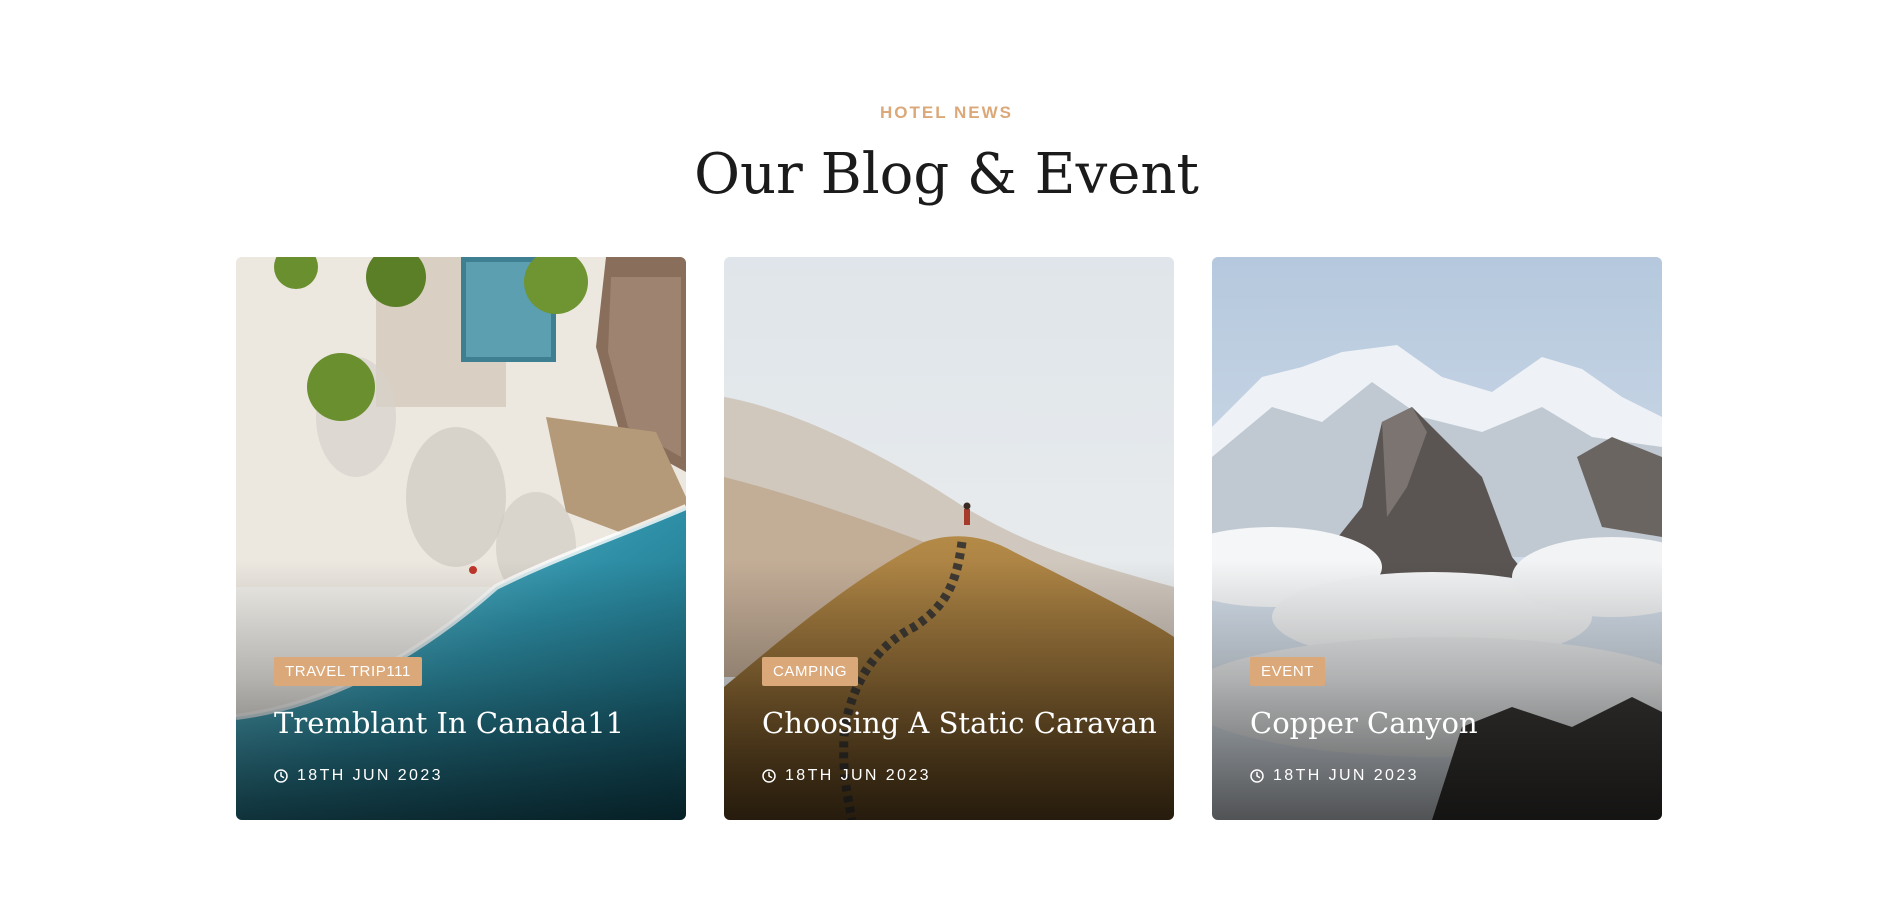 The width and height of the screenshot is (1893, 910). What do you see at coordinates (348, 671) in the screenshot?
I see `post-category-badge: TRAVEL TRIP111` at bounding box center [348, 671].